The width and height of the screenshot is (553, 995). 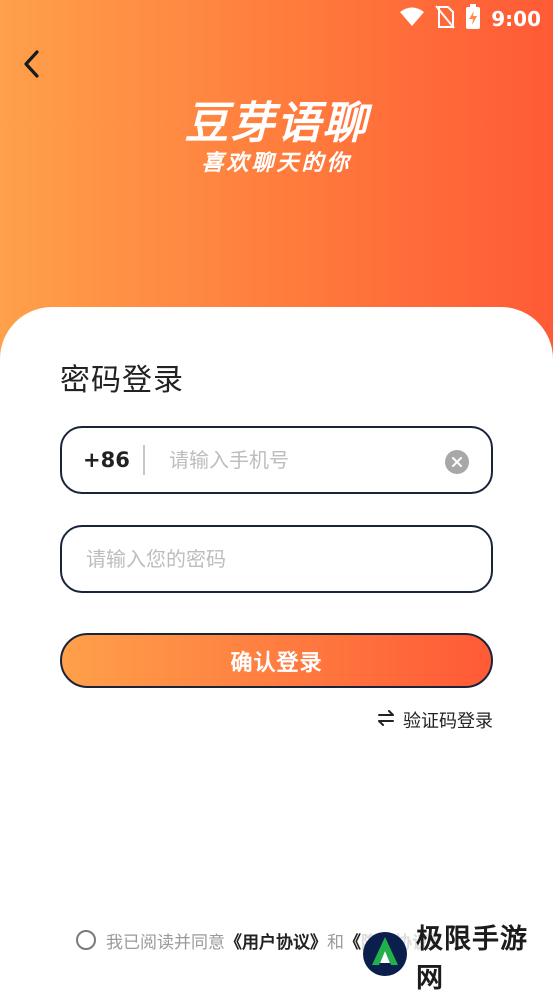 I want to click on password-input, so click(x=276, y=559).